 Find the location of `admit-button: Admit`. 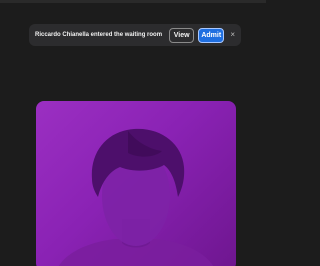

admit-button: Admit is located at coordinates (211, 35).